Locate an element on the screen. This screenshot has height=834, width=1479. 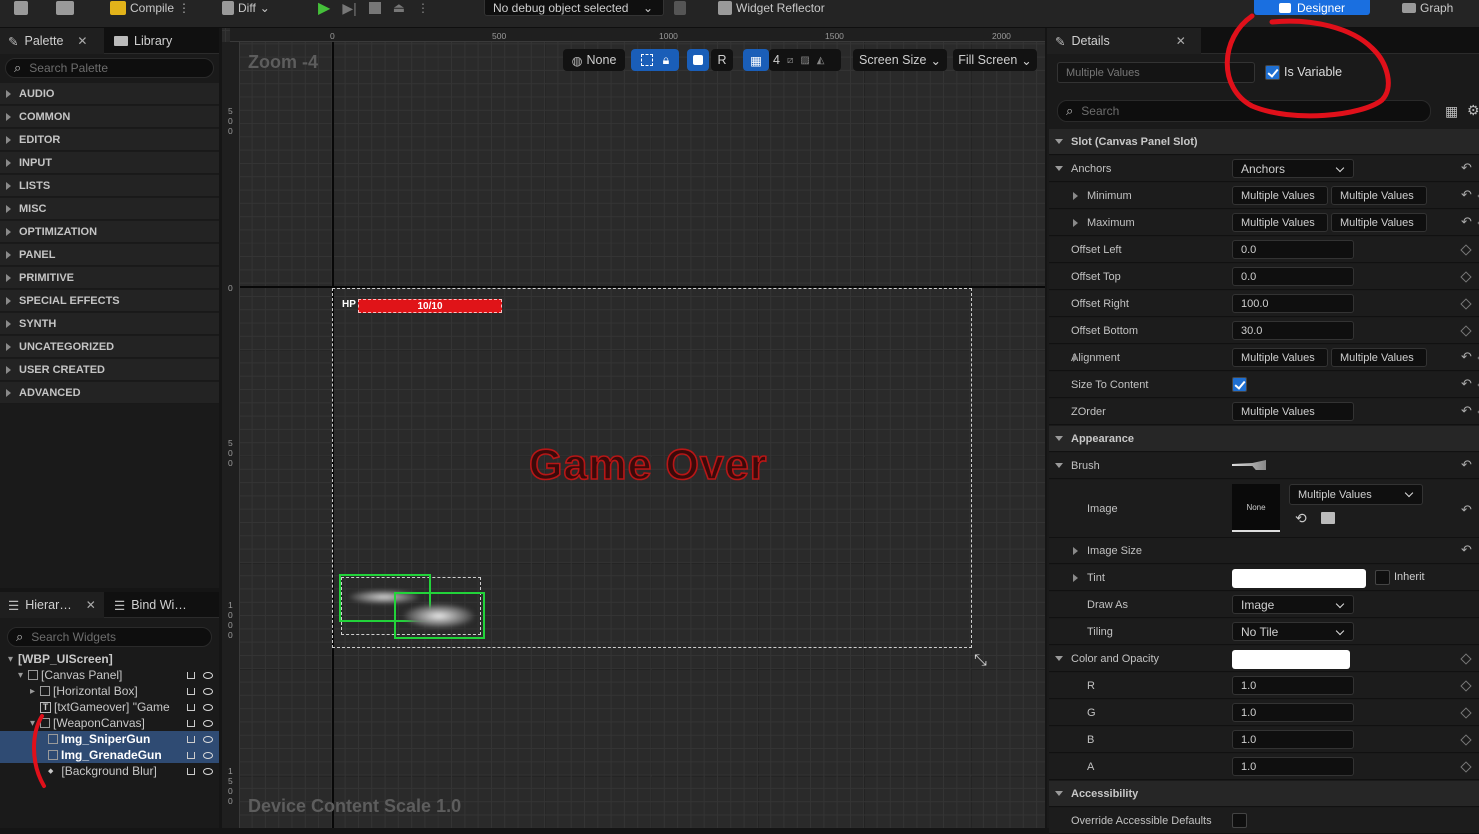
palette-category: OPTIMIZATION is located at coordinates (109, 232).